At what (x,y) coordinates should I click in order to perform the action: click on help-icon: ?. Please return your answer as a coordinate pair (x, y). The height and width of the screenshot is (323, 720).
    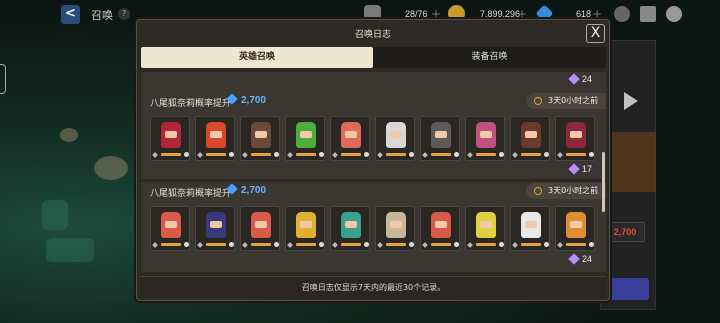
    Looking at the image, I should click on (124, 14).